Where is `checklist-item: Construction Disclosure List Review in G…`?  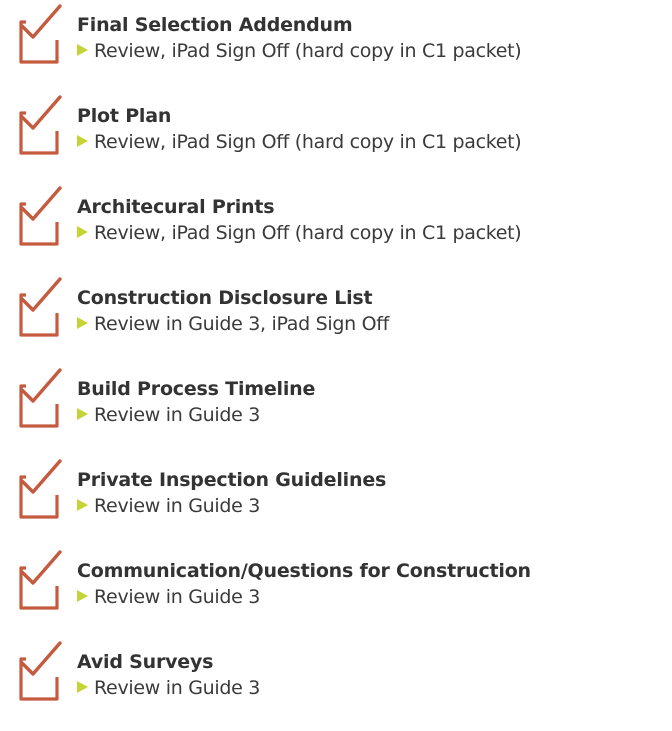
checklist-item: Construction Disclosure List Review in G… is located at coordinates (336, 308).